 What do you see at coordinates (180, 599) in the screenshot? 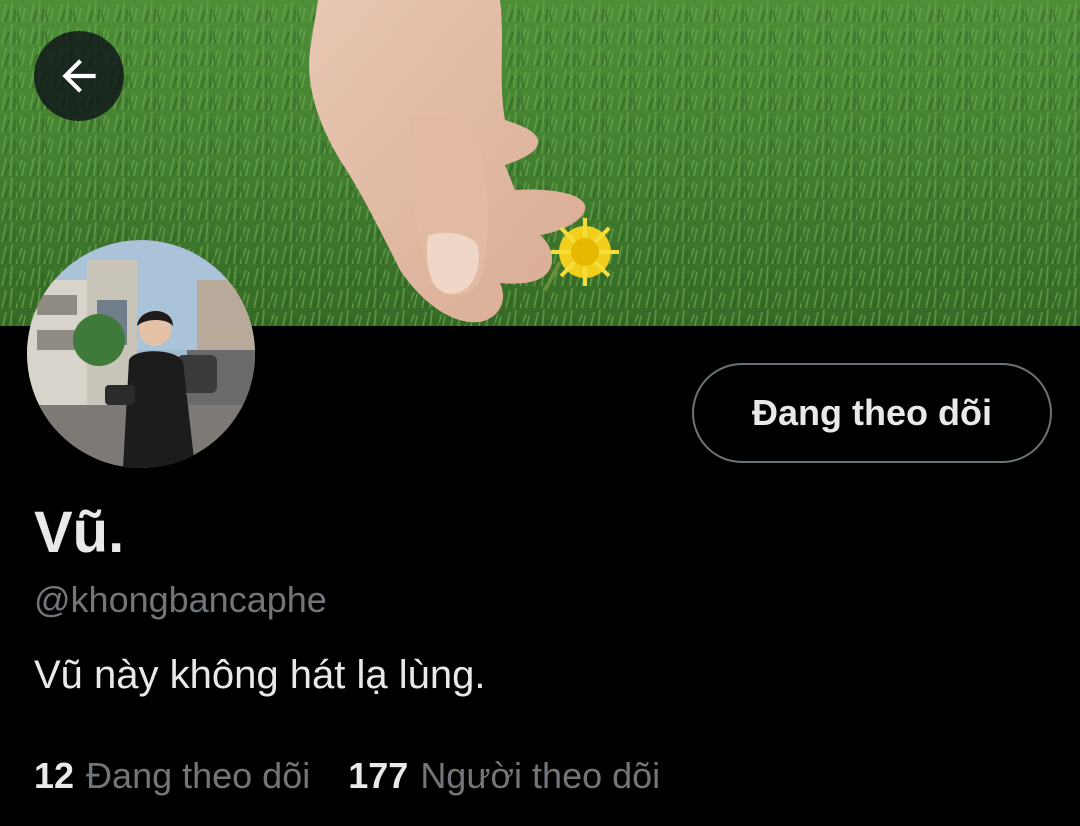
I see `username-handle: @khongbancaphe` at bounding box center [180, 599].